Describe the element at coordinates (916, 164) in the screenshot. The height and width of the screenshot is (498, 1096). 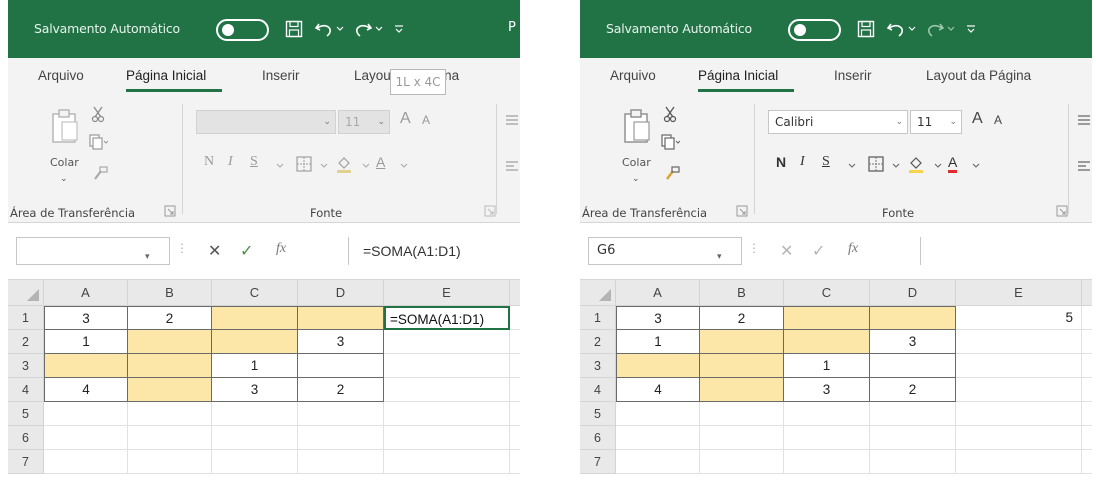
I see `fill-color-icon` at that location.